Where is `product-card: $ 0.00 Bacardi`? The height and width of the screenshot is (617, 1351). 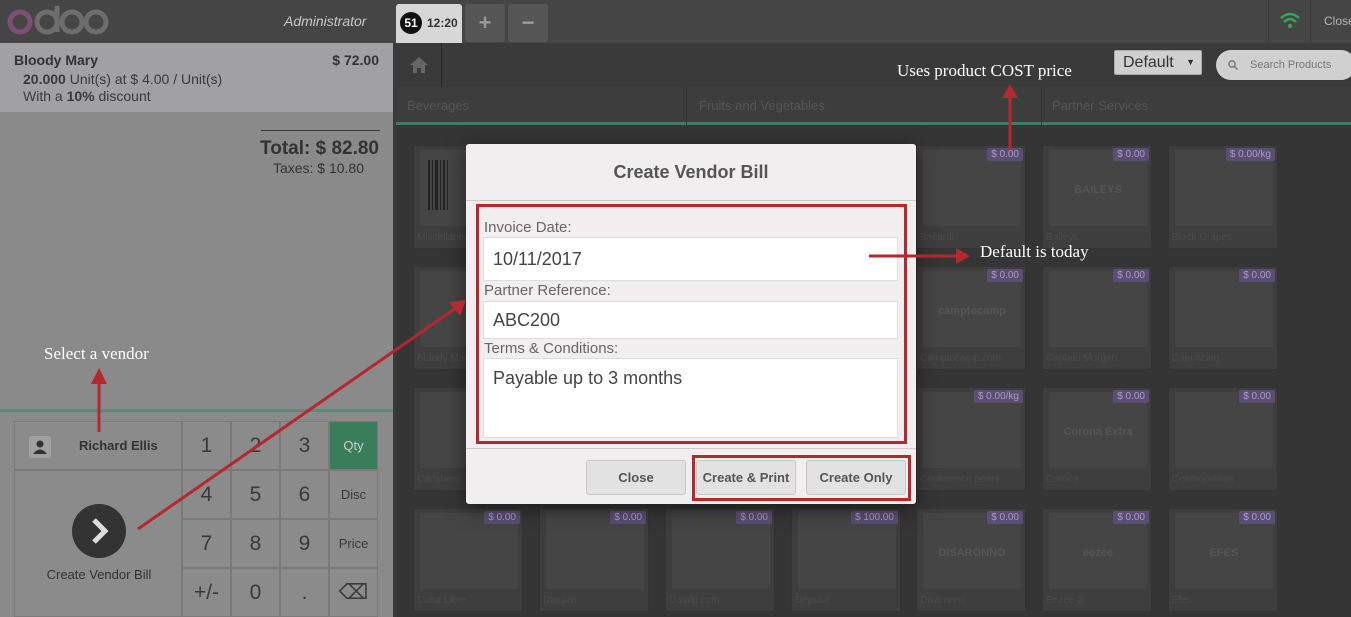
product-card: $ 0.00 Bacardi is located at coordinates (971, 197).